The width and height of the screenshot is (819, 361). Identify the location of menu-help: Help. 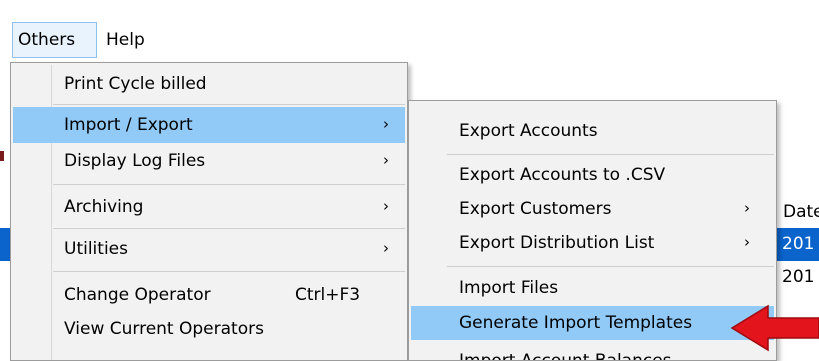
(132, 40).